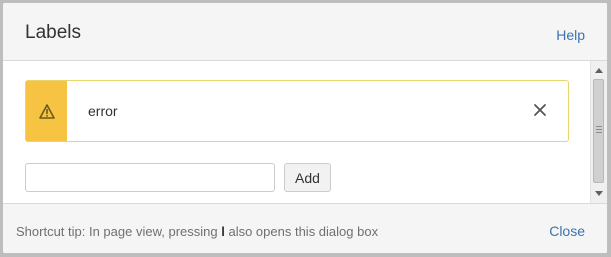  I want to click on scroll-up-arrow, so click(599, 70).